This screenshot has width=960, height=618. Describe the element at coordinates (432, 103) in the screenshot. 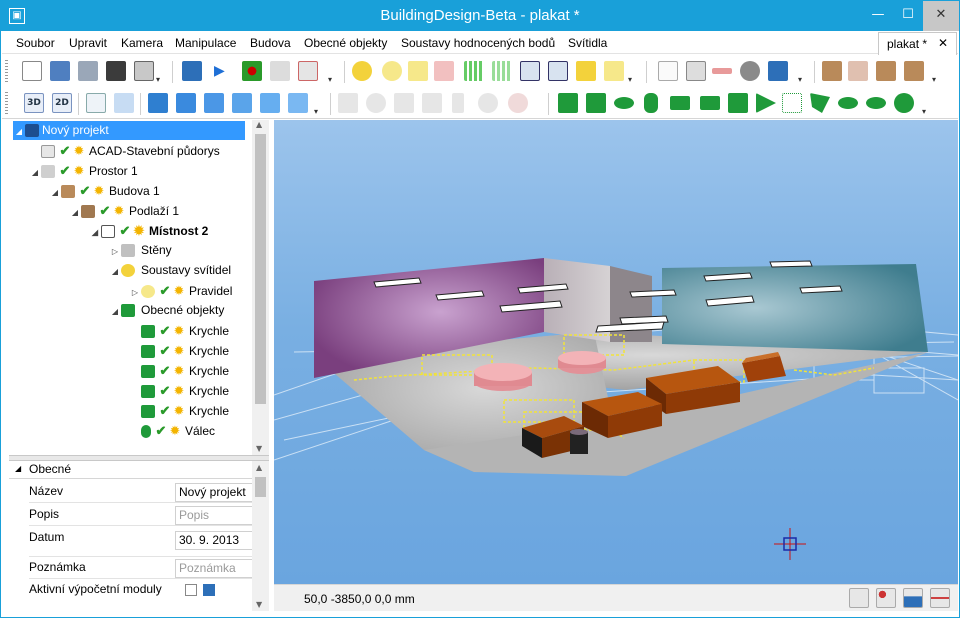

I see `align-icon` at that location.